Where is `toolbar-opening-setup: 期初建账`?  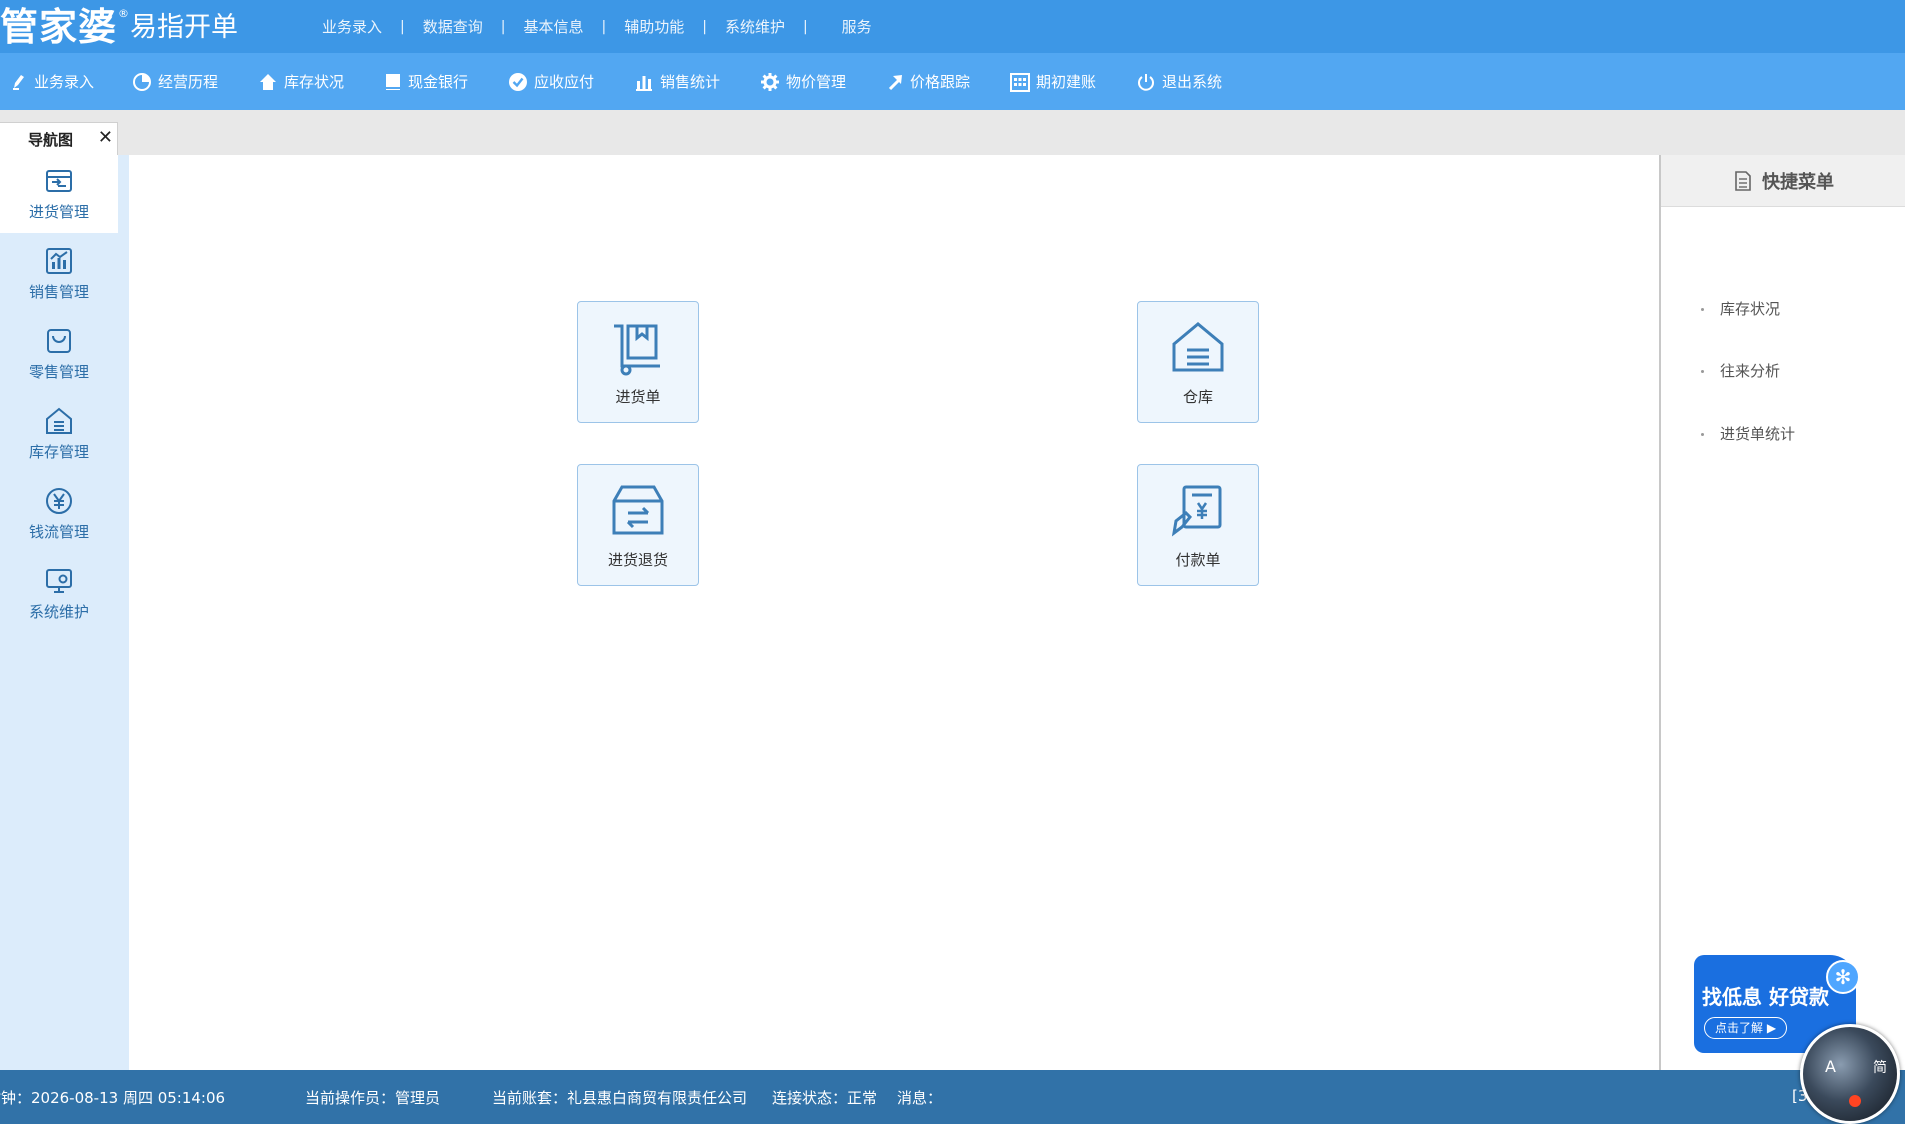 toolbar-opening-setup: 期初建账 is located at coordinates (1053, 81).